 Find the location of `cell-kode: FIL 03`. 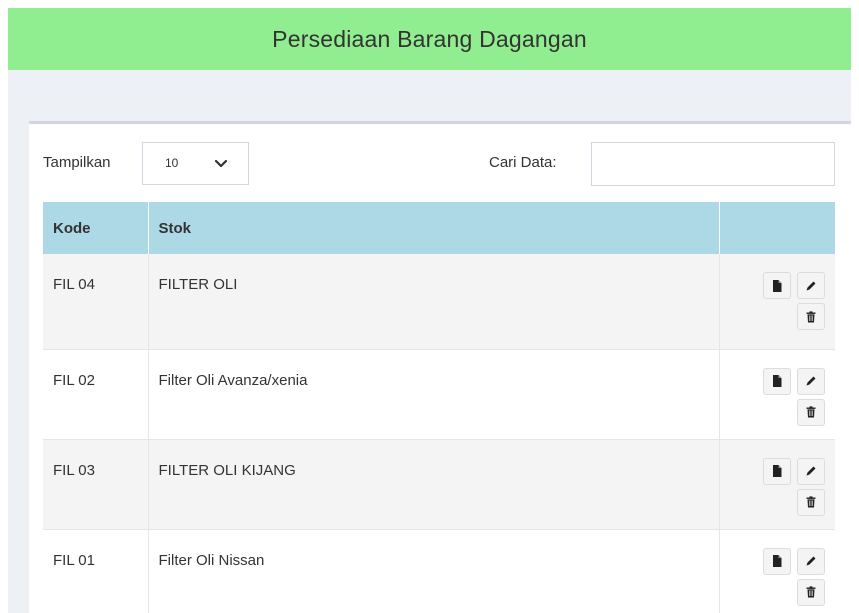

cell-kode: FIL 03 is located at coordinates (96, 484).